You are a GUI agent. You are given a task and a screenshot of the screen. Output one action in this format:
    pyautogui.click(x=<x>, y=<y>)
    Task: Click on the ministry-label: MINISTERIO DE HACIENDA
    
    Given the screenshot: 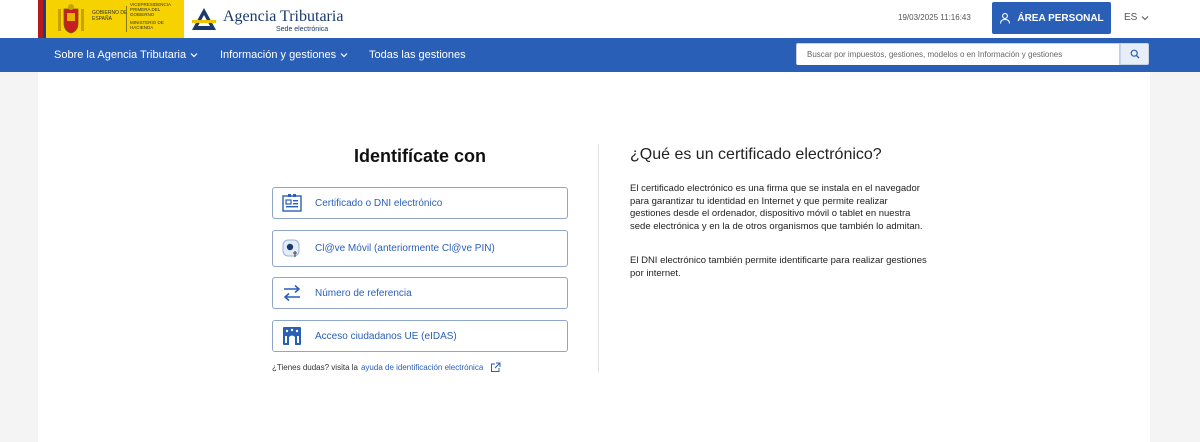 What is the action you would take?
    pyautogui.click(x=147, y=25)
    